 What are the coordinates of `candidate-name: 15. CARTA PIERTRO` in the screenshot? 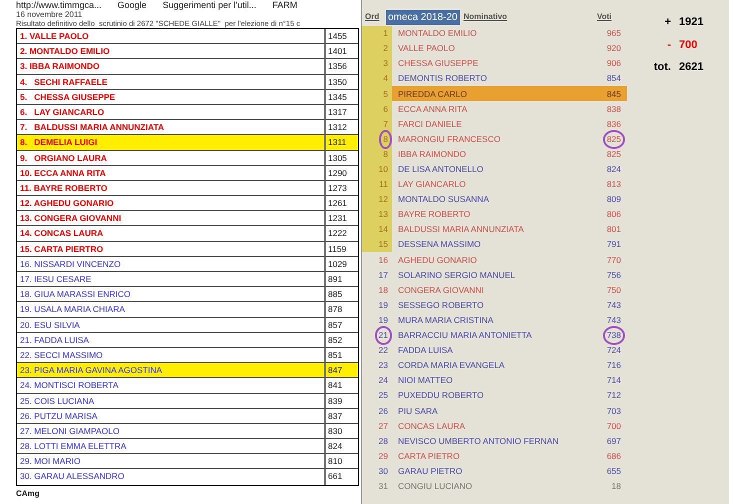 It's located at (62, 249).